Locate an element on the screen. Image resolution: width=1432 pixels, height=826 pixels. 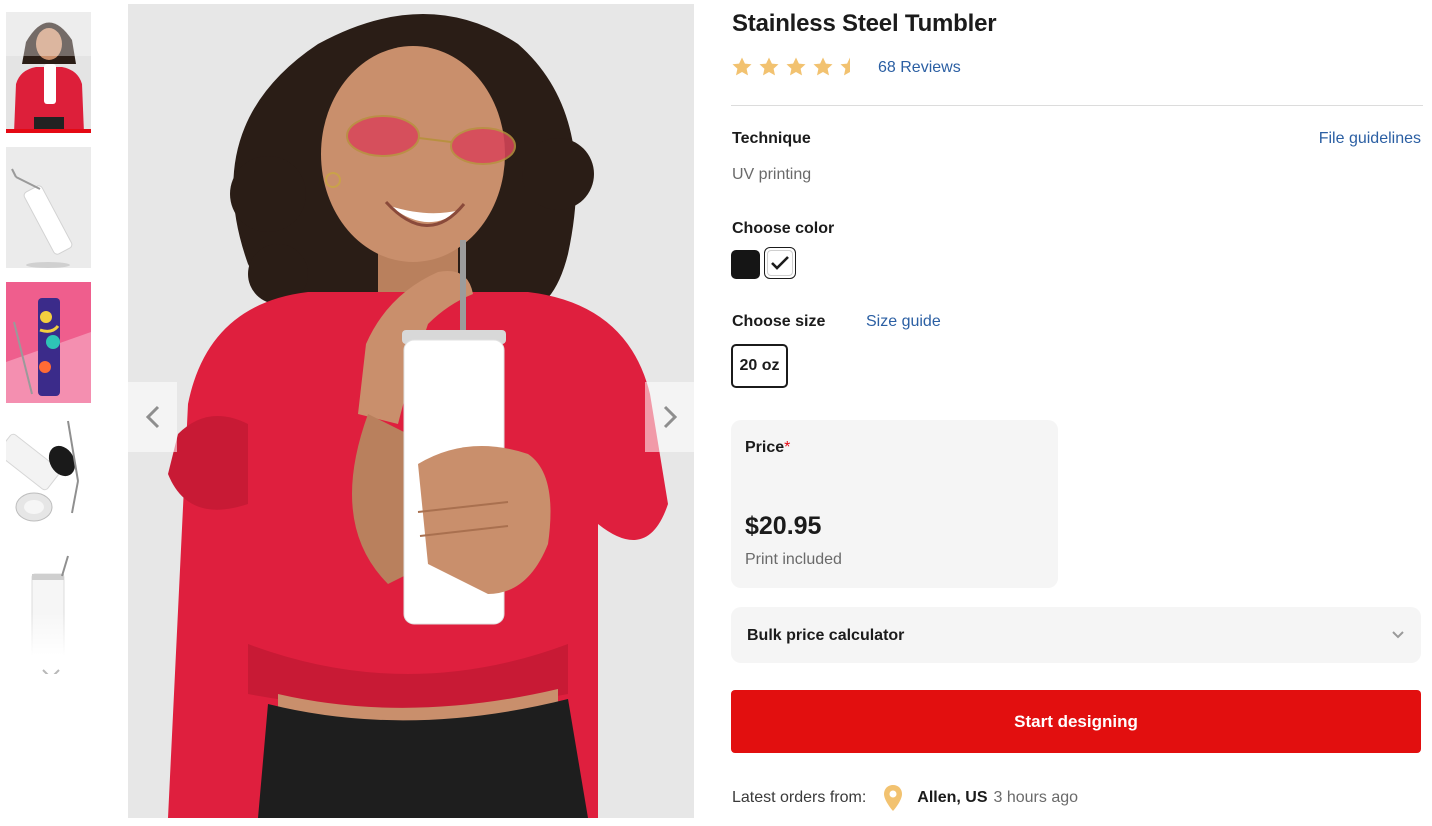
reviews-link: 68 Reviews is located at coordinates (919, 68).